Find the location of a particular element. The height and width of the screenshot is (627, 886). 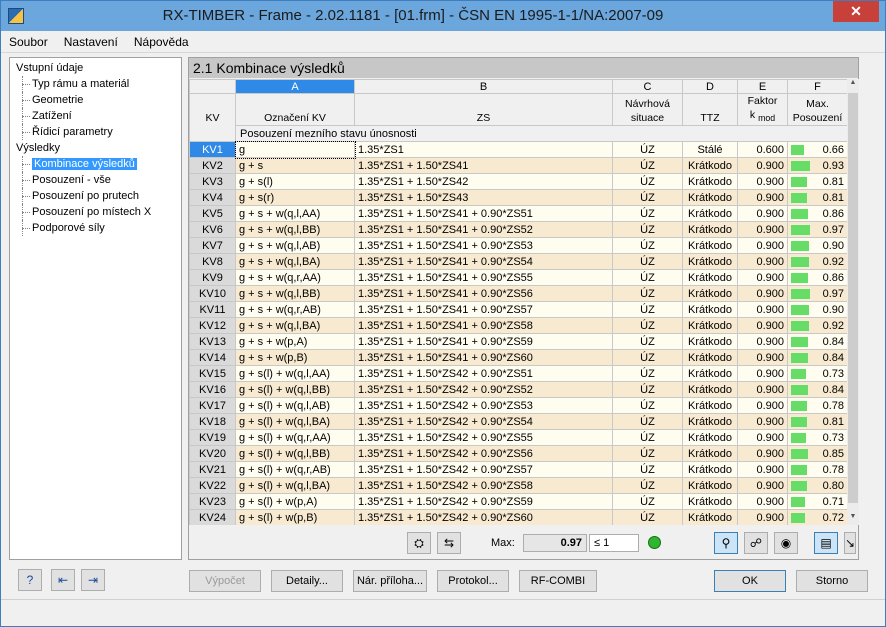

filter-icon: ⚲ is located at coordinates (726, 543).